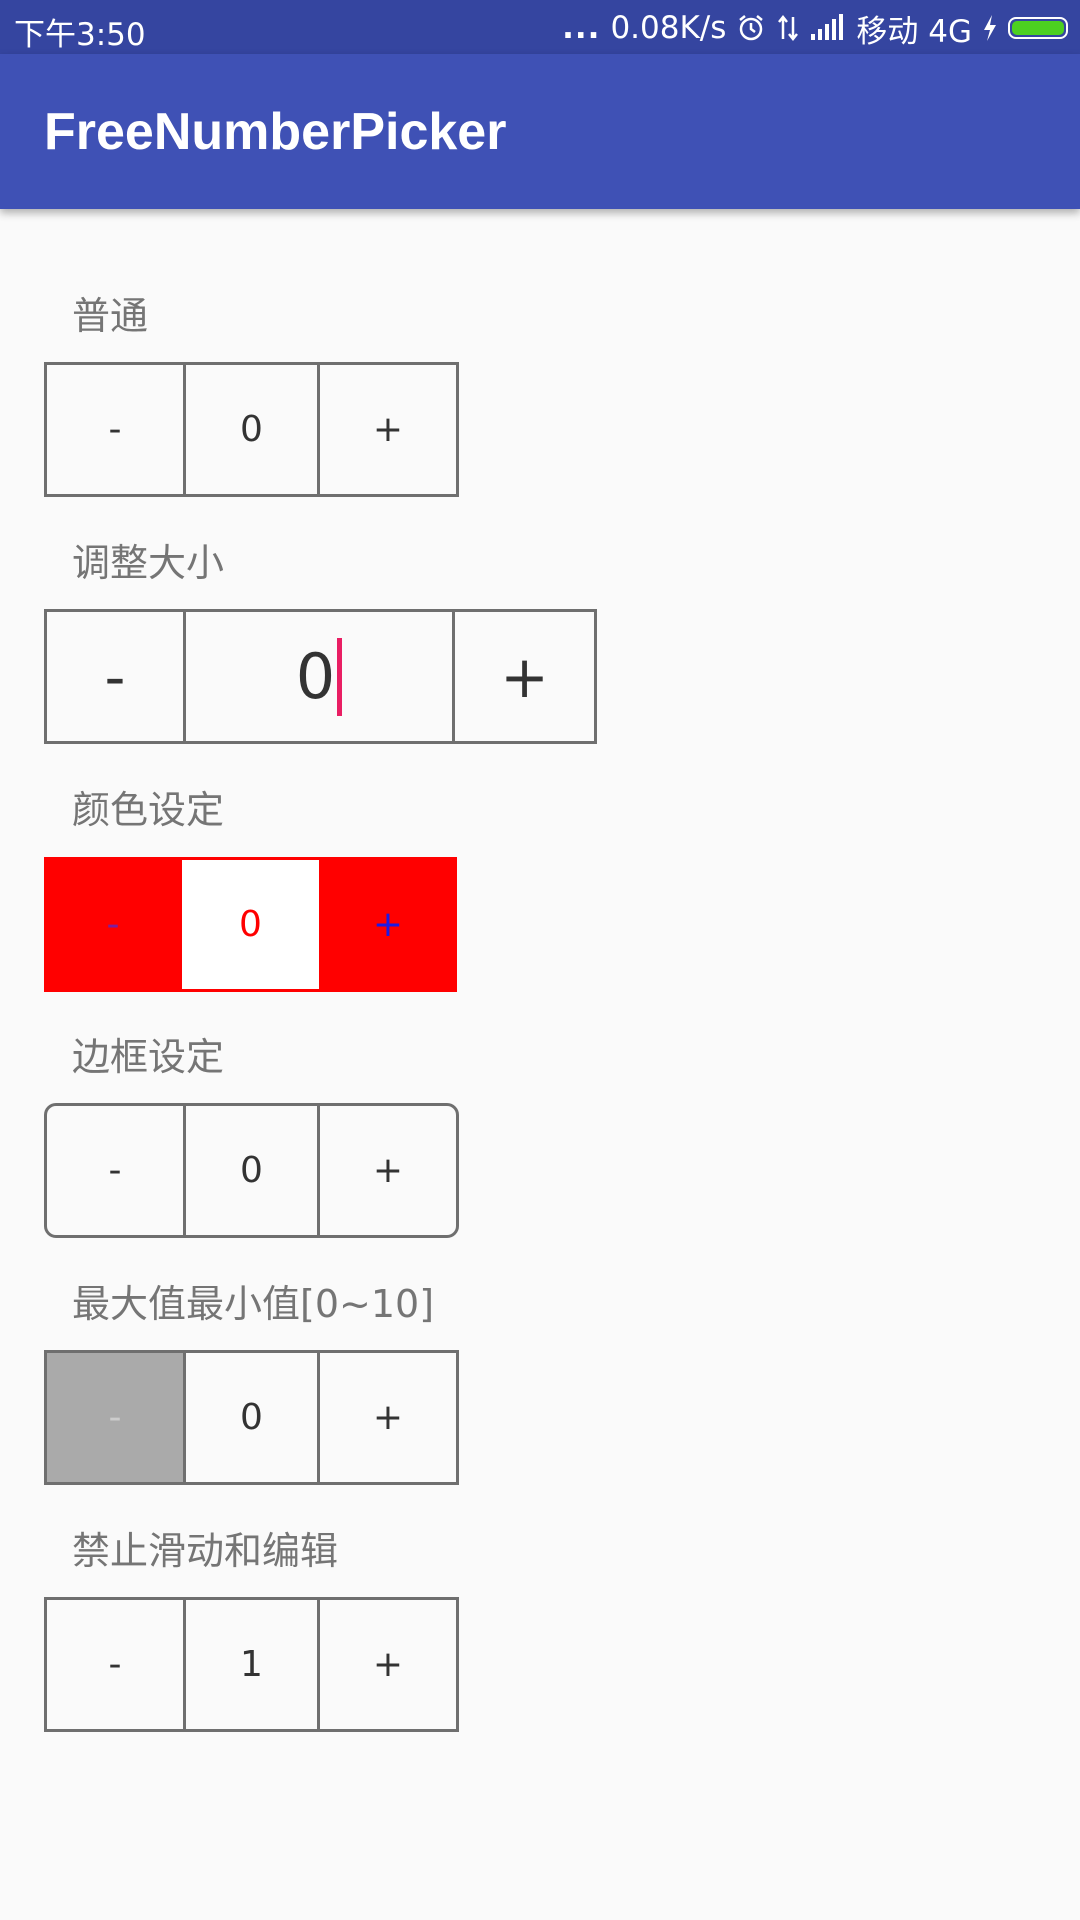 The width and height of the screenshot is (1080, 1920). I want to click on app-bar: FreeNumberPicker, so click(540, 131).